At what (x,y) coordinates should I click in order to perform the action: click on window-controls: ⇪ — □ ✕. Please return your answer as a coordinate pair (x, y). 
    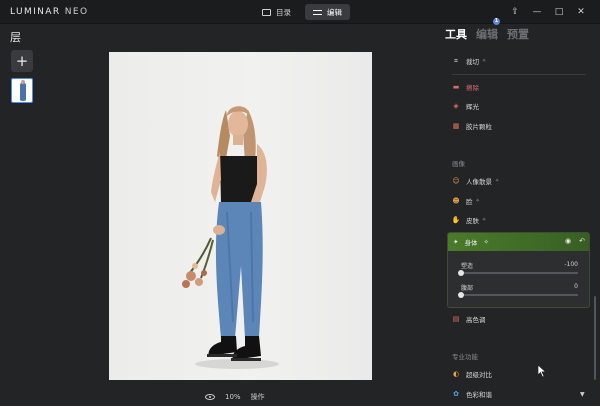
    Looking at the image, I should click on (548, 12).